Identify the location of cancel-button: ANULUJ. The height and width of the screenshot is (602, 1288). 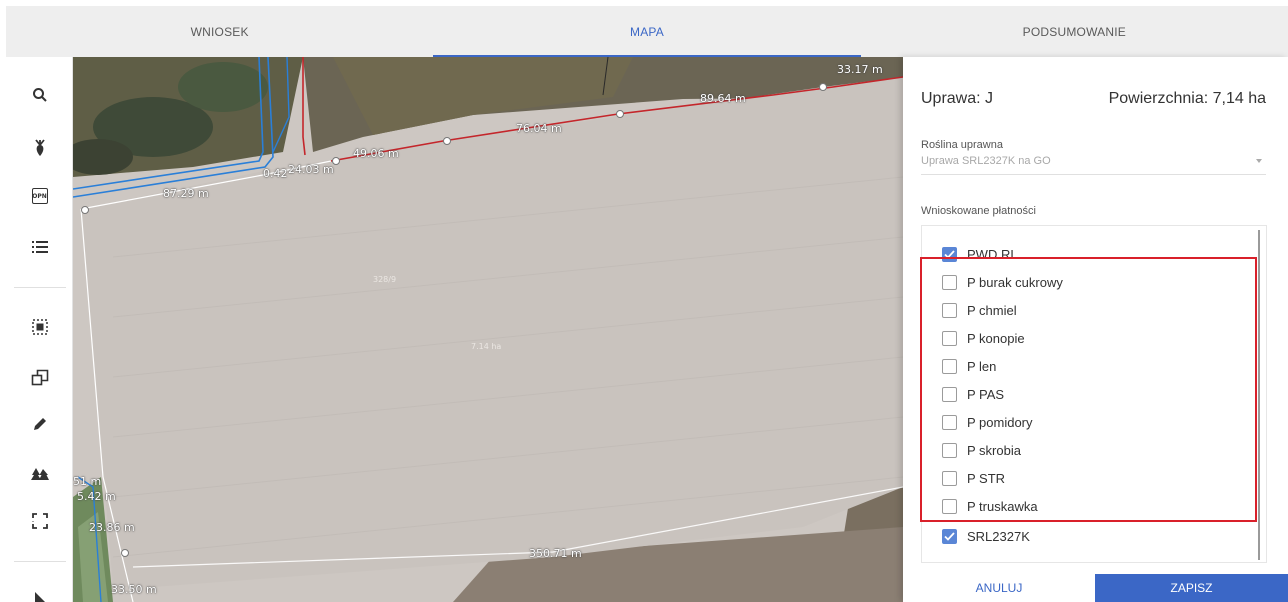
(999, 588).